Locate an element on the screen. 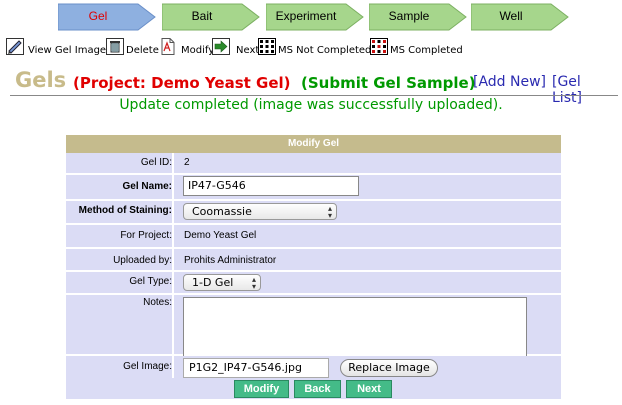  gel-id-value: 2 is located at coordinates (187, 162).